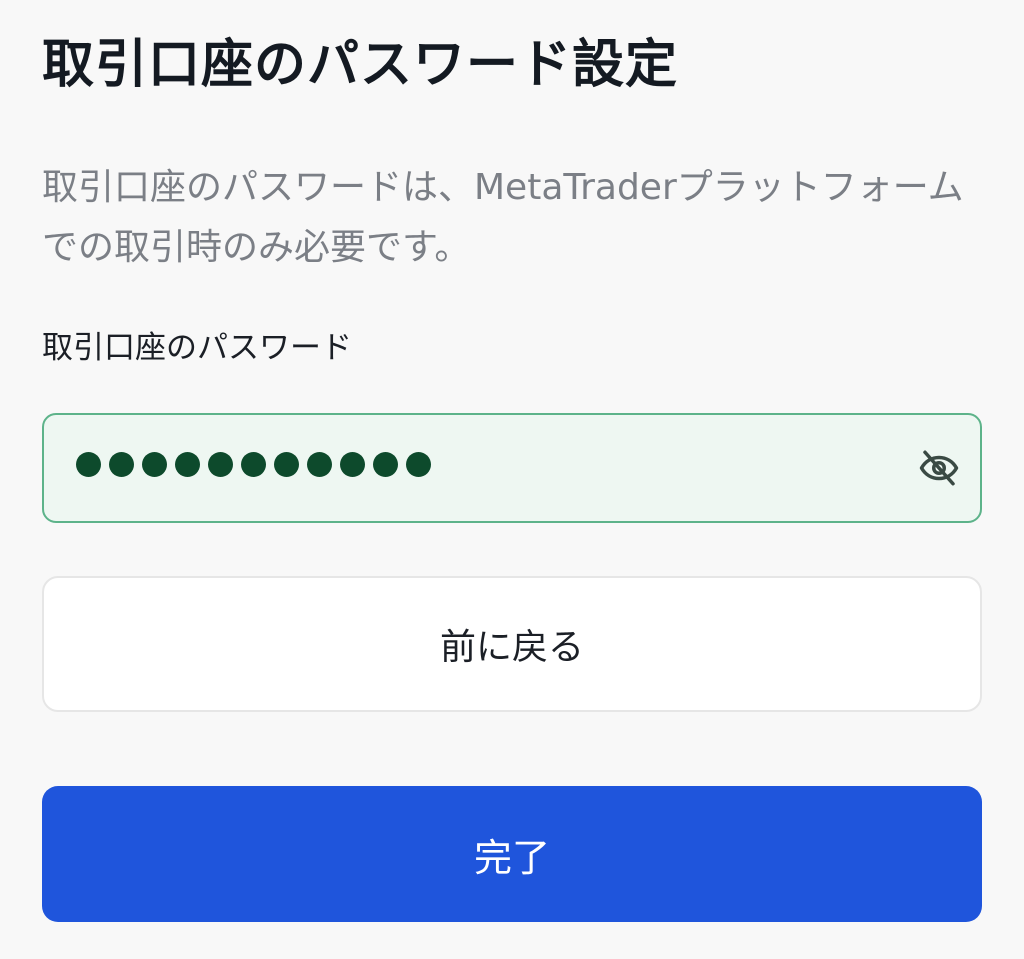 The height and width of the screenshot is (959, 1024). What do you see at coordinates (512, 854) in the screenshot?
I see `done-button: 完了` at bounding box center [512, 854].